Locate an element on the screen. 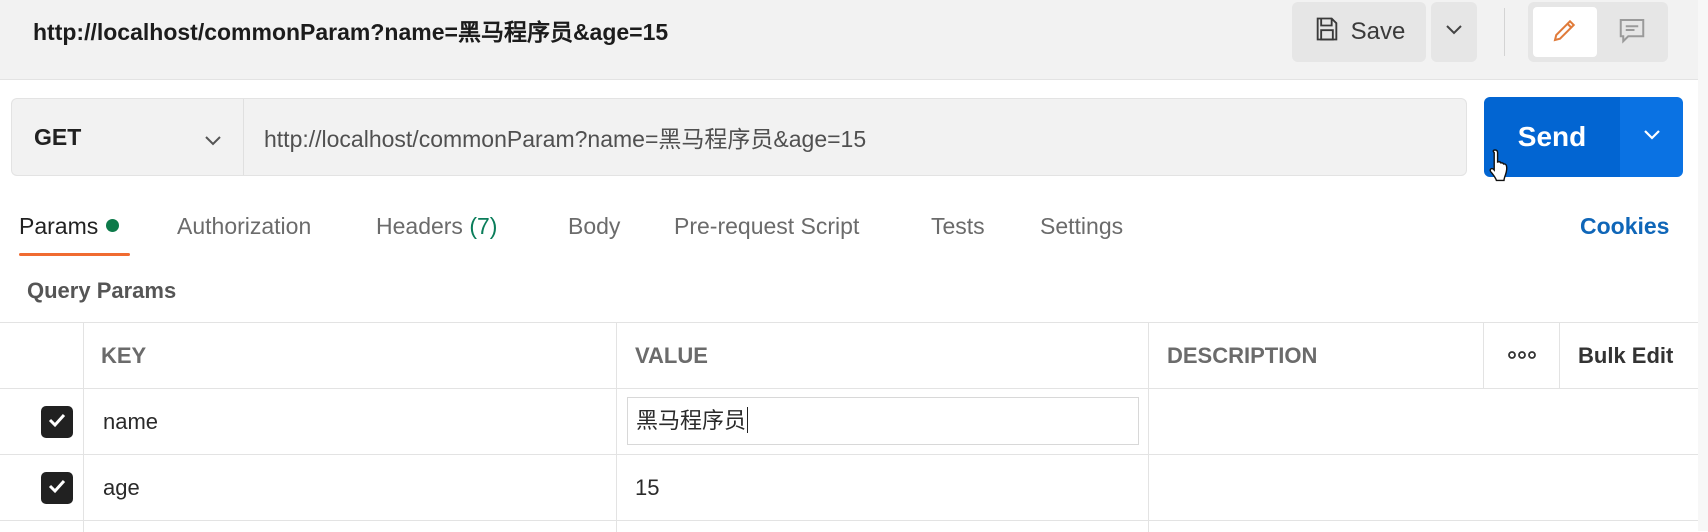 This screenshot has height=532, width=1708. table-row is located at coordinates (854, 526).